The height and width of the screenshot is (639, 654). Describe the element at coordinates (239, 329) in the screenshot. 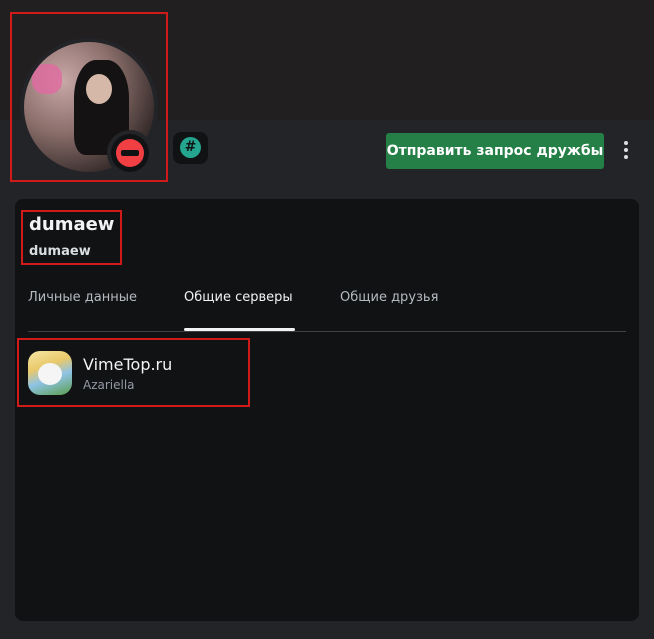

I see `active-tab-indicator` at that location.